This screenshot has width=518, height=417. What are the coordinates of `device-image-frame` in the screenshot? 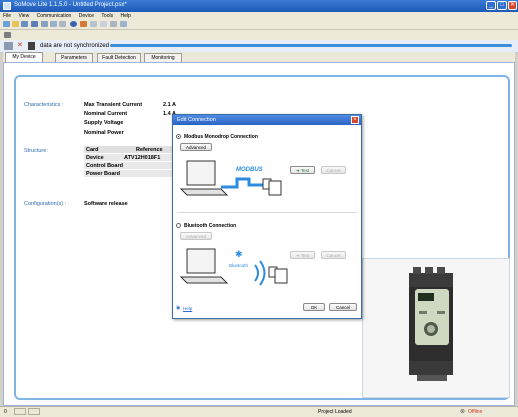 It's located at (436, 328).